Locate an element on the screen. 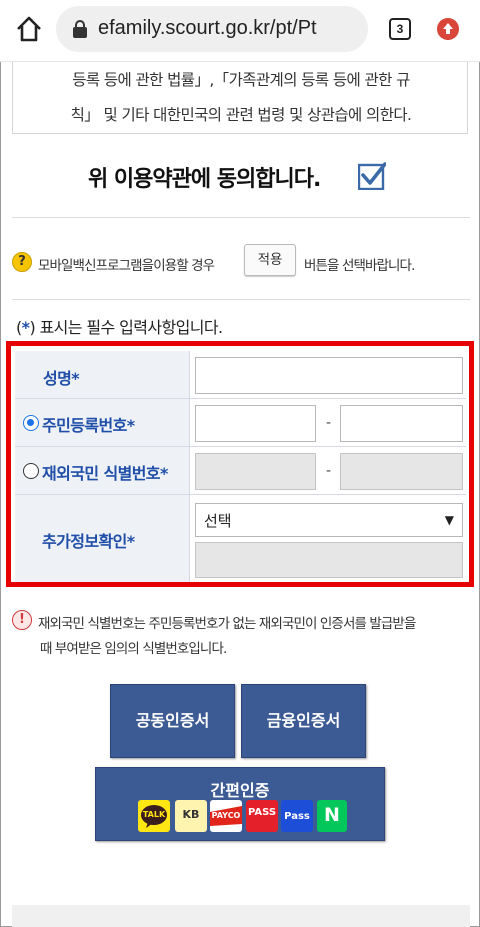 Image resolution: width=480 pixels, height=927 pixels. samsung-pass-icon: Pass is located at coordinates (297, 816).